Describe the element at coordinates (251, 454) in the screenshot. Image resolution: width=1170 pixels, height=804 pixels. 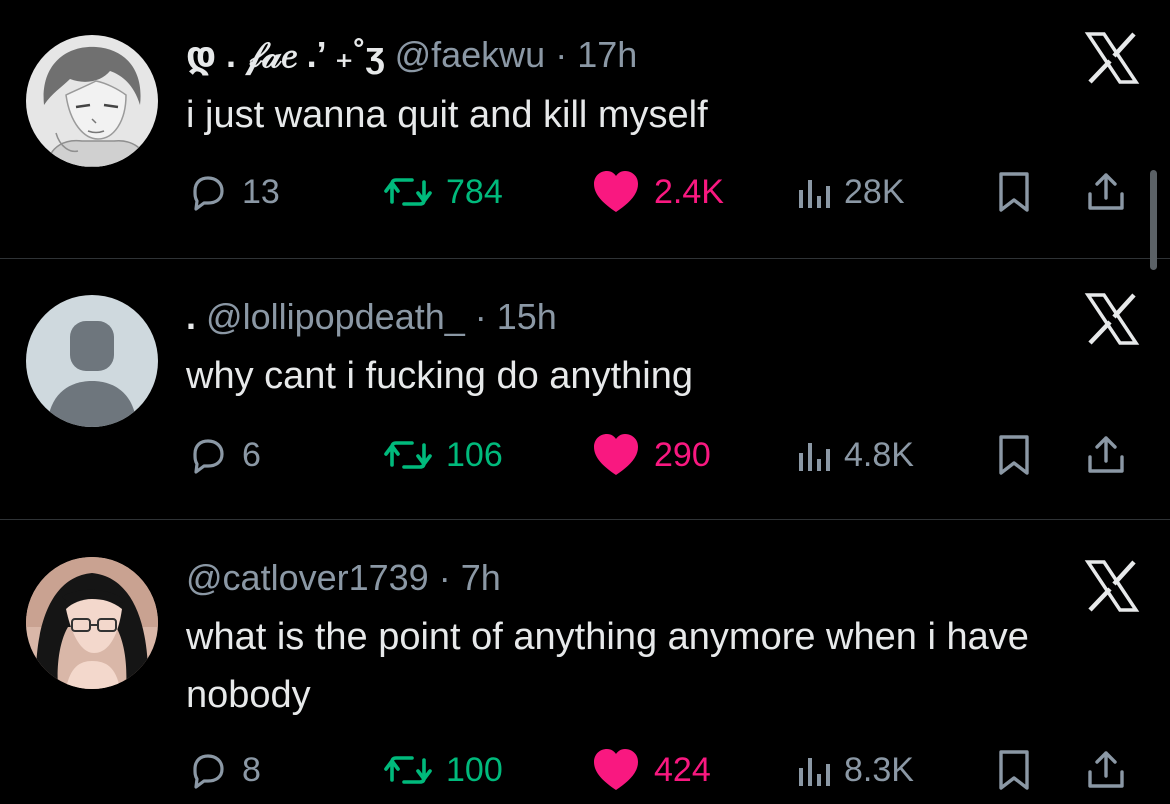
I see `reply-count: 6` at that location.